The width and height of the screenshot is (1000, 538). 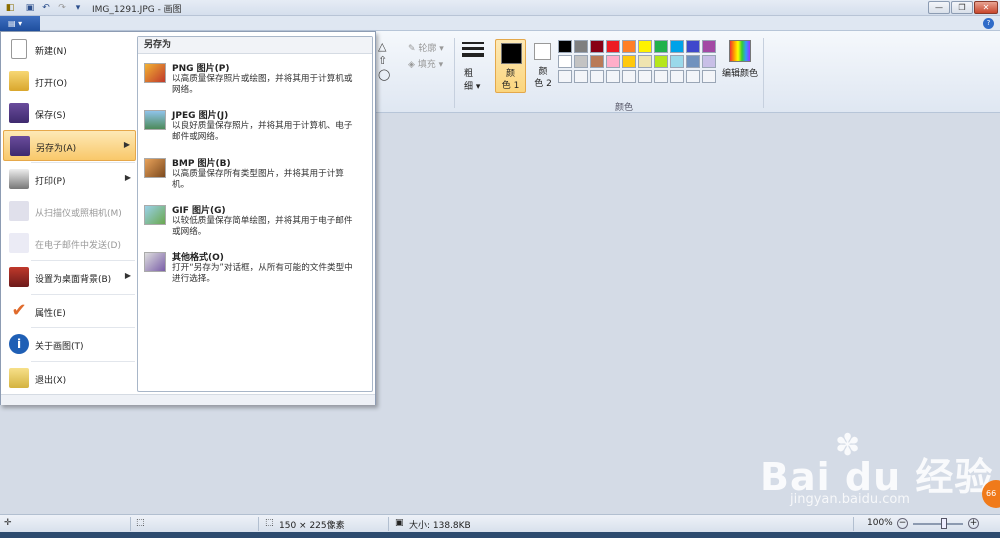 What do you see at coordinates (472, 87) in the screenshot?
I see `size-label-2: 细 ▾` at bounding box center [472, 87].